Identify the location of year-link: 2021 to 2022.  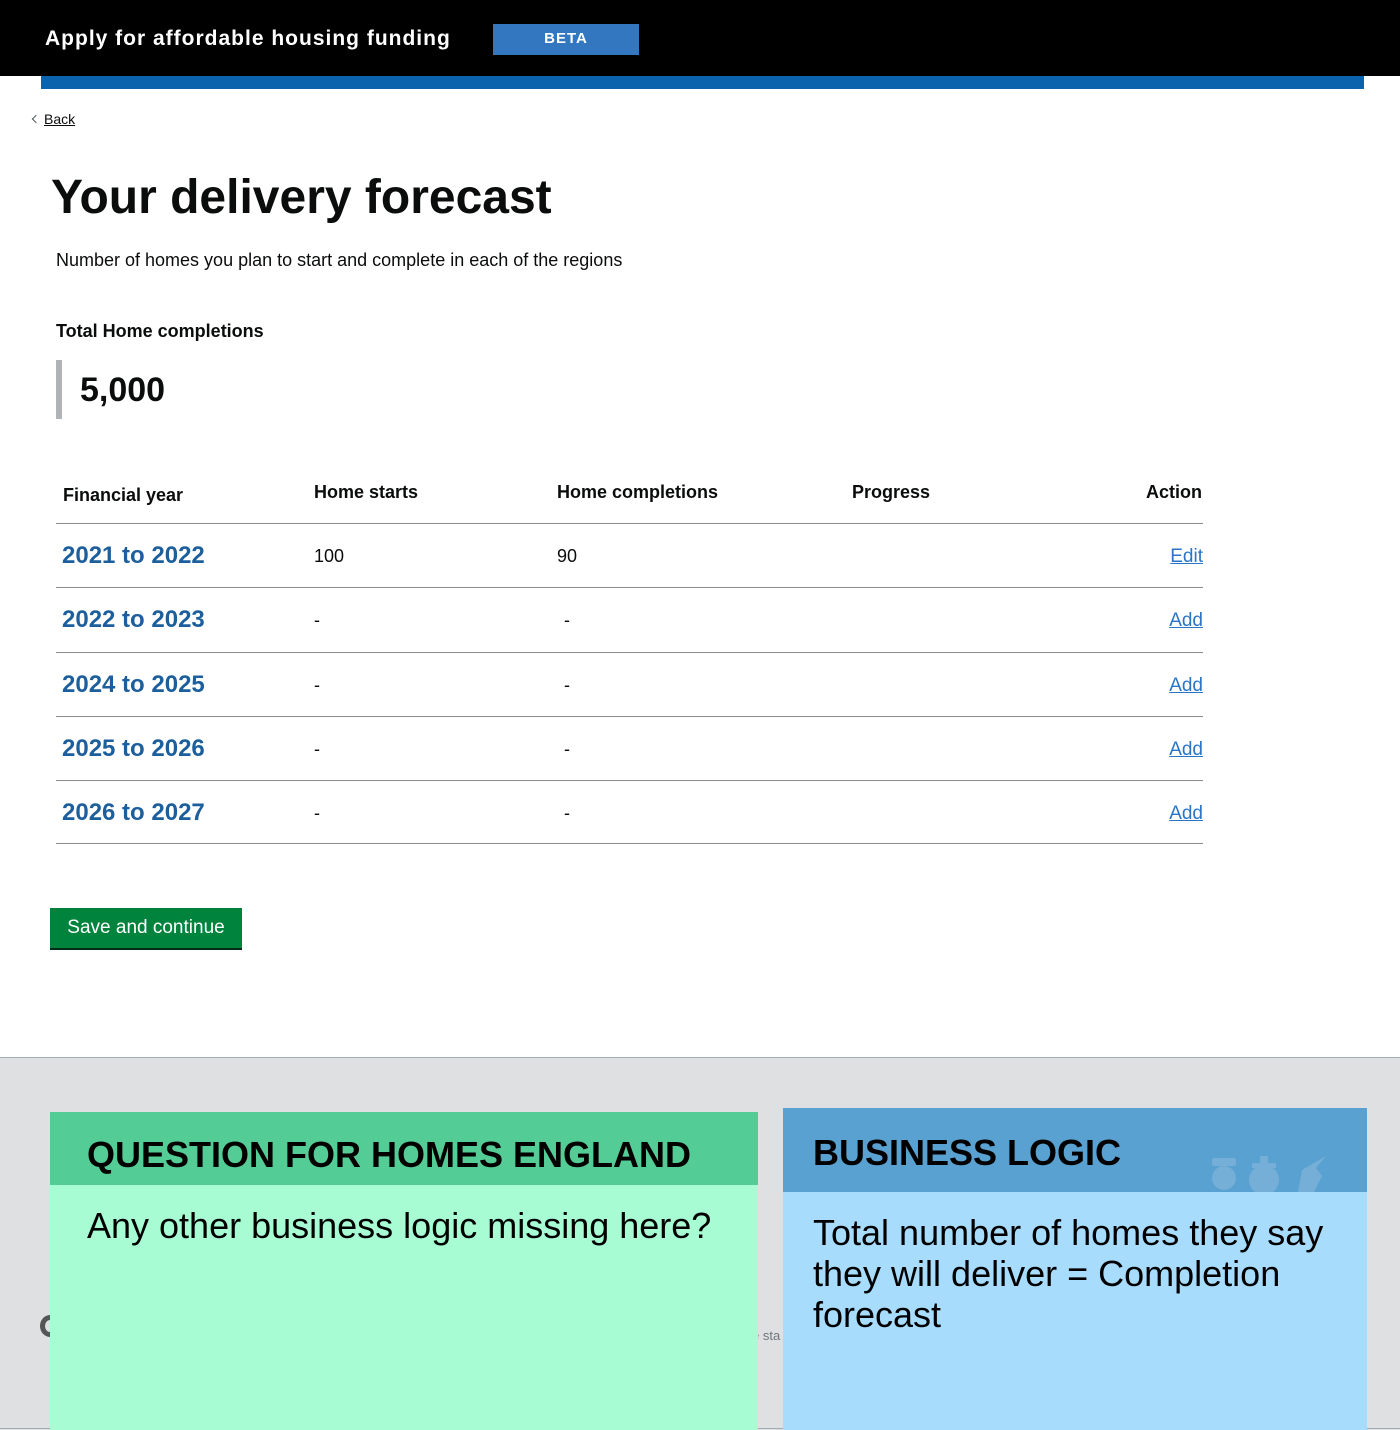
(133, 556).